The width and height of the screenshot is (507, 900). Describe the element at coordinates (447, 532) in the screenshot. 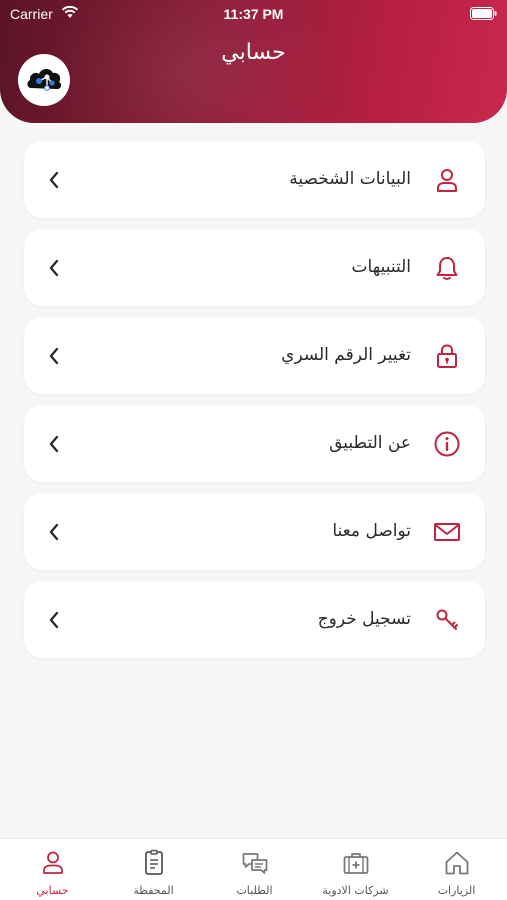

I see `mail-icon` at that location.